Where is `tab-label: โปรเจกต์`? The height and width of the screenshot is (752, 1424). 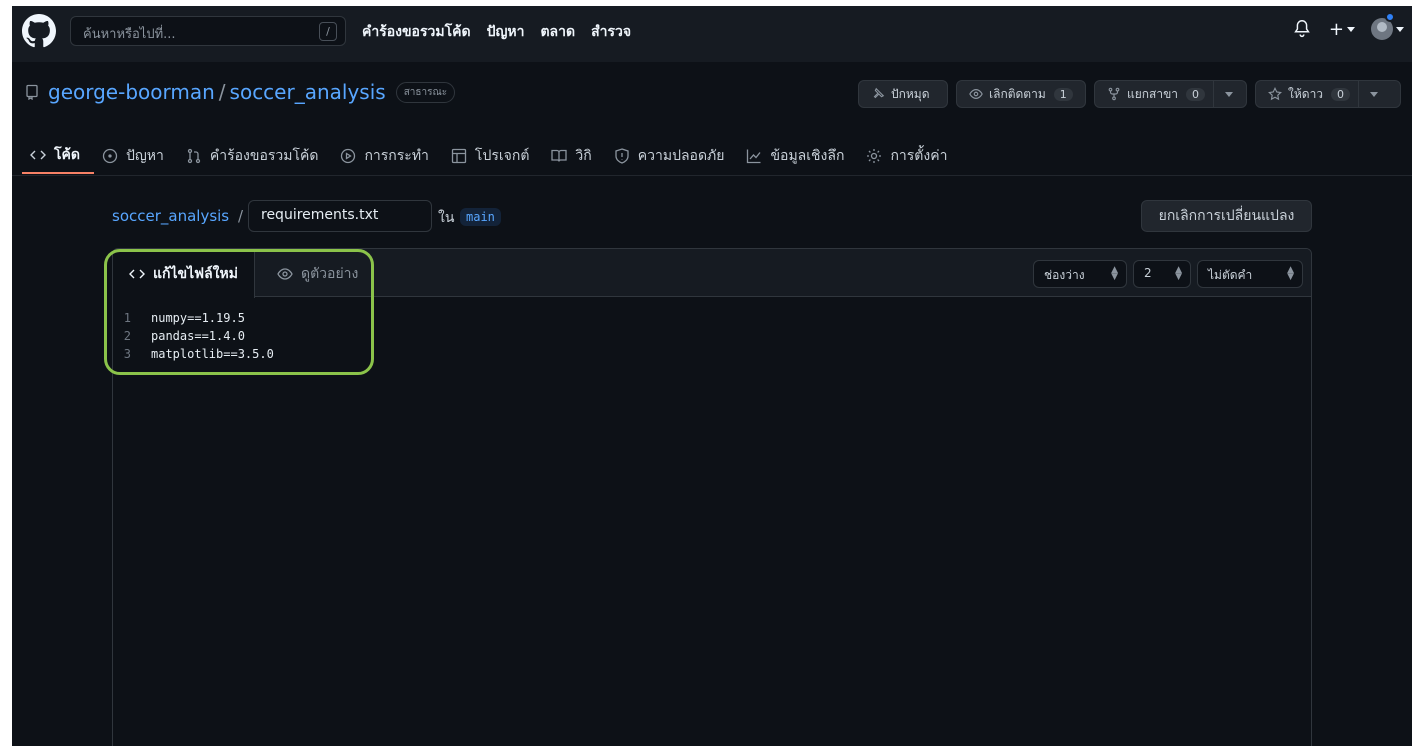
tab-label: โปรเจกต์ is located at coordinates (502, 156).